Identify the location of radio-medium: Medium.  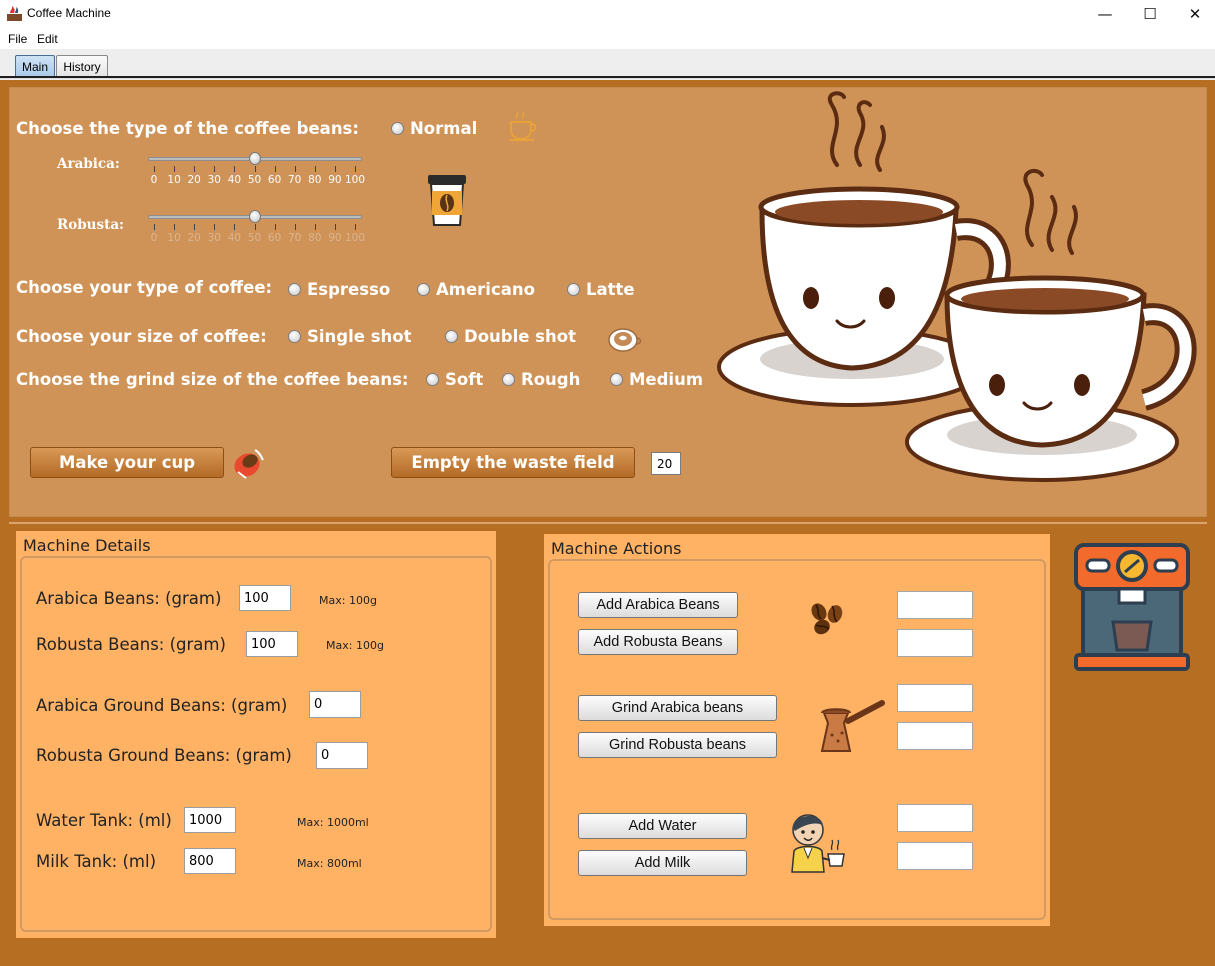
(656, 379).